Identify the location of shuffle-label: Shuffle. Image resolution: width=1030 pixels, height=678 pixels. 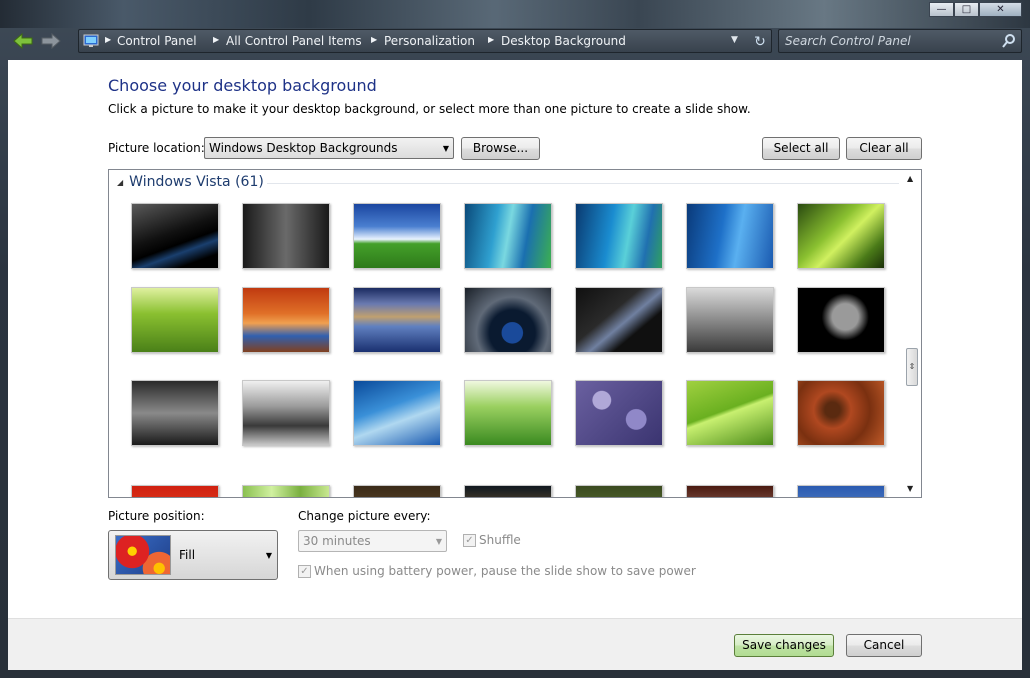
(500, 540).